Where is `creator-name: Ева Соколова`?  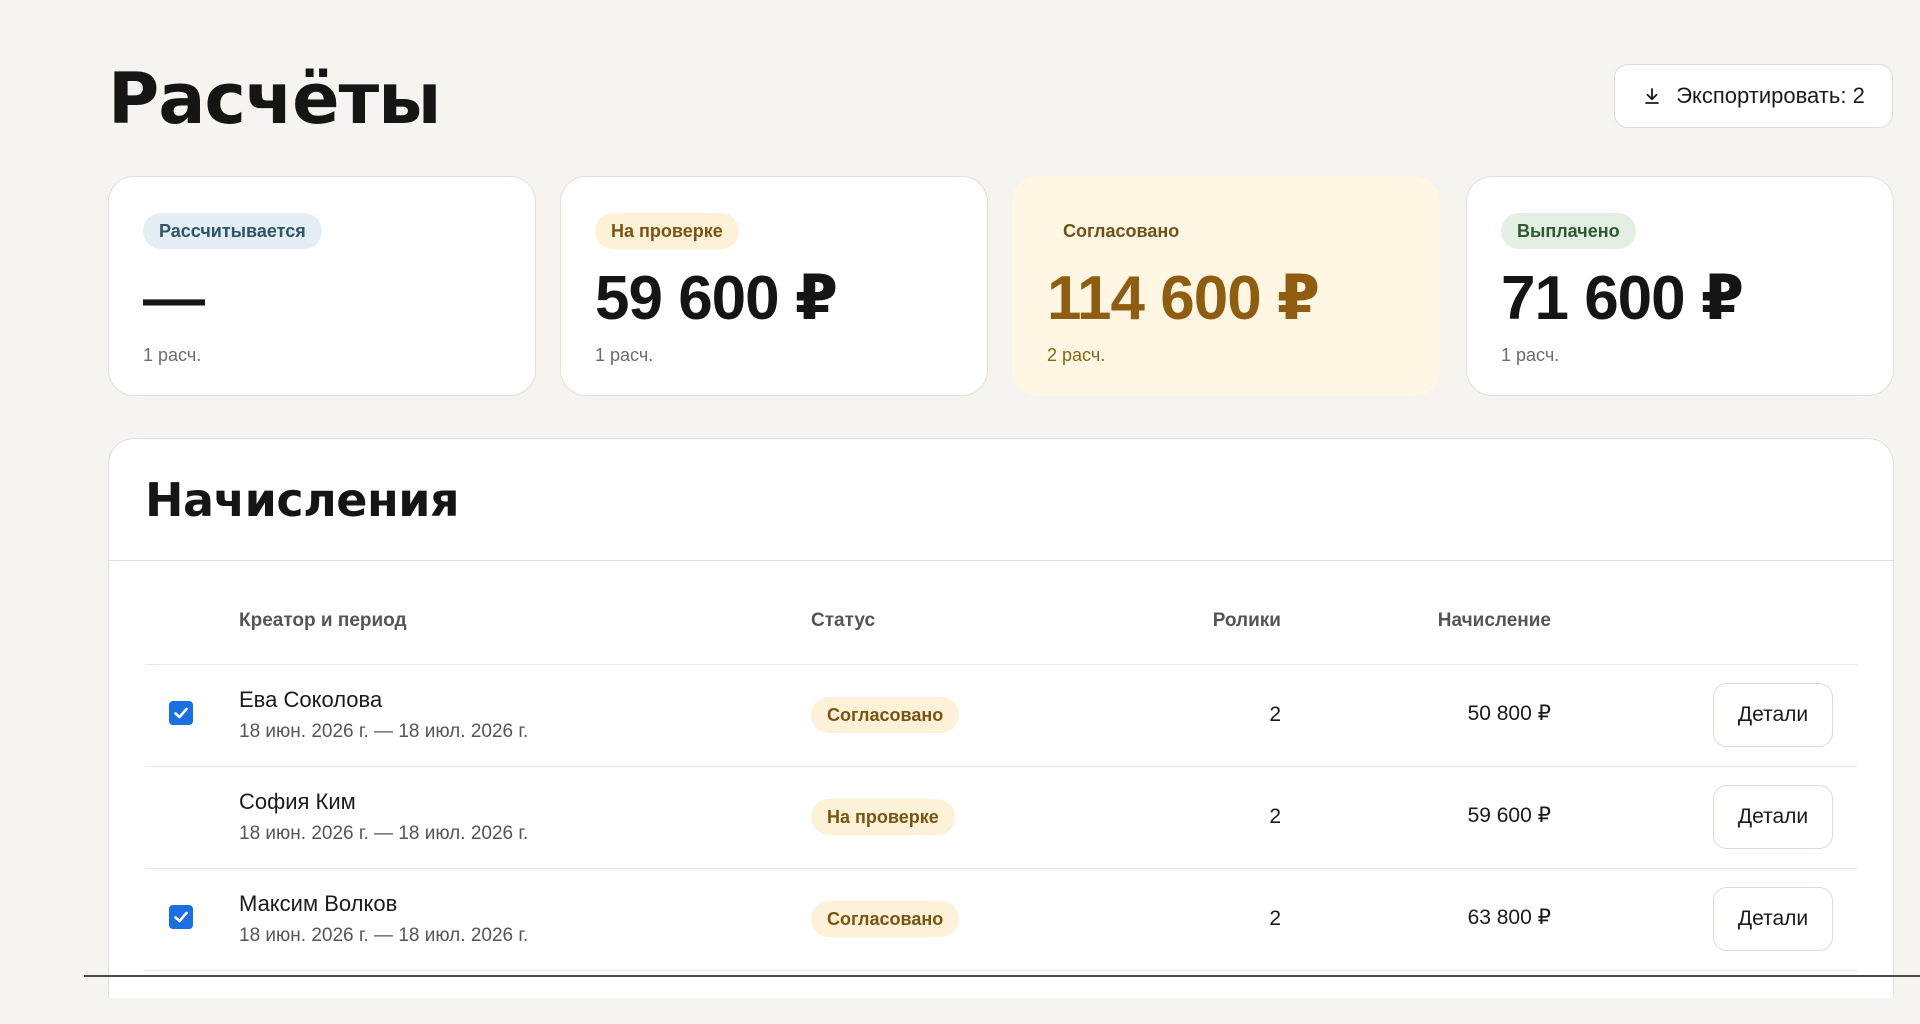 creator-name: Ева Соколова is located at coordinates (311, 699).